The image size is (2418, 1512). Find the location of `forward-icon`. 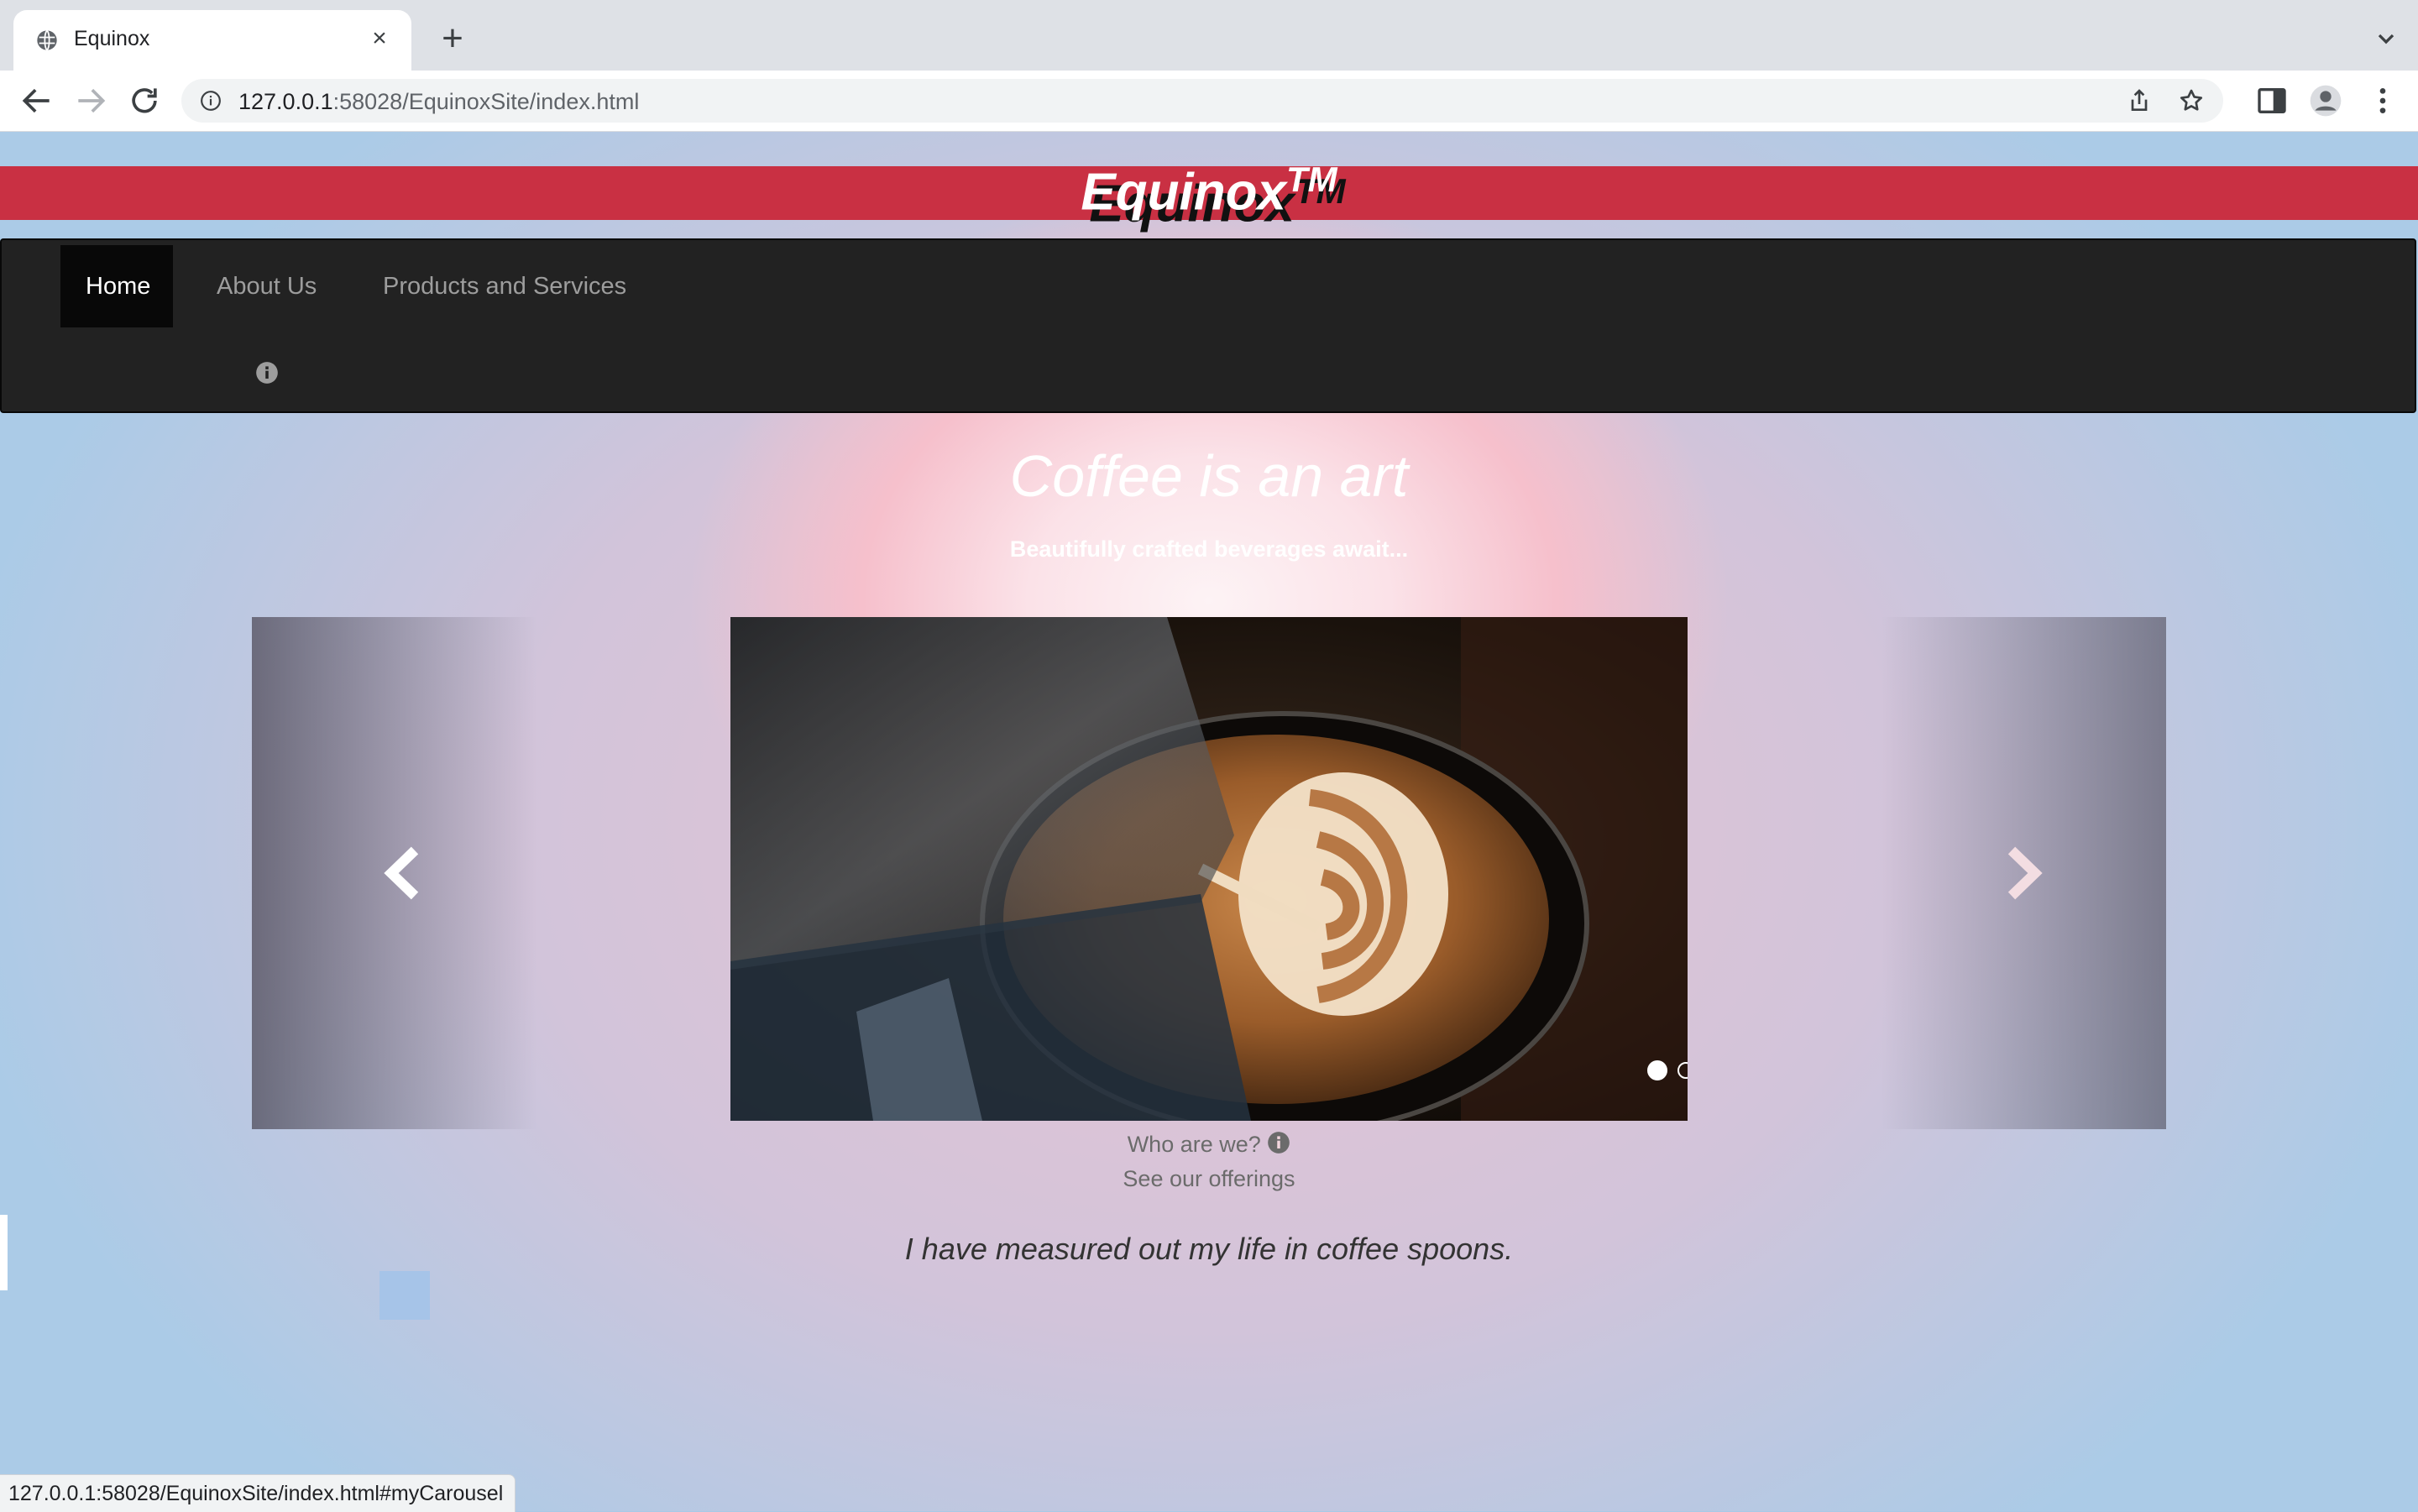

forward-icon is located at coordinates (90, 100).